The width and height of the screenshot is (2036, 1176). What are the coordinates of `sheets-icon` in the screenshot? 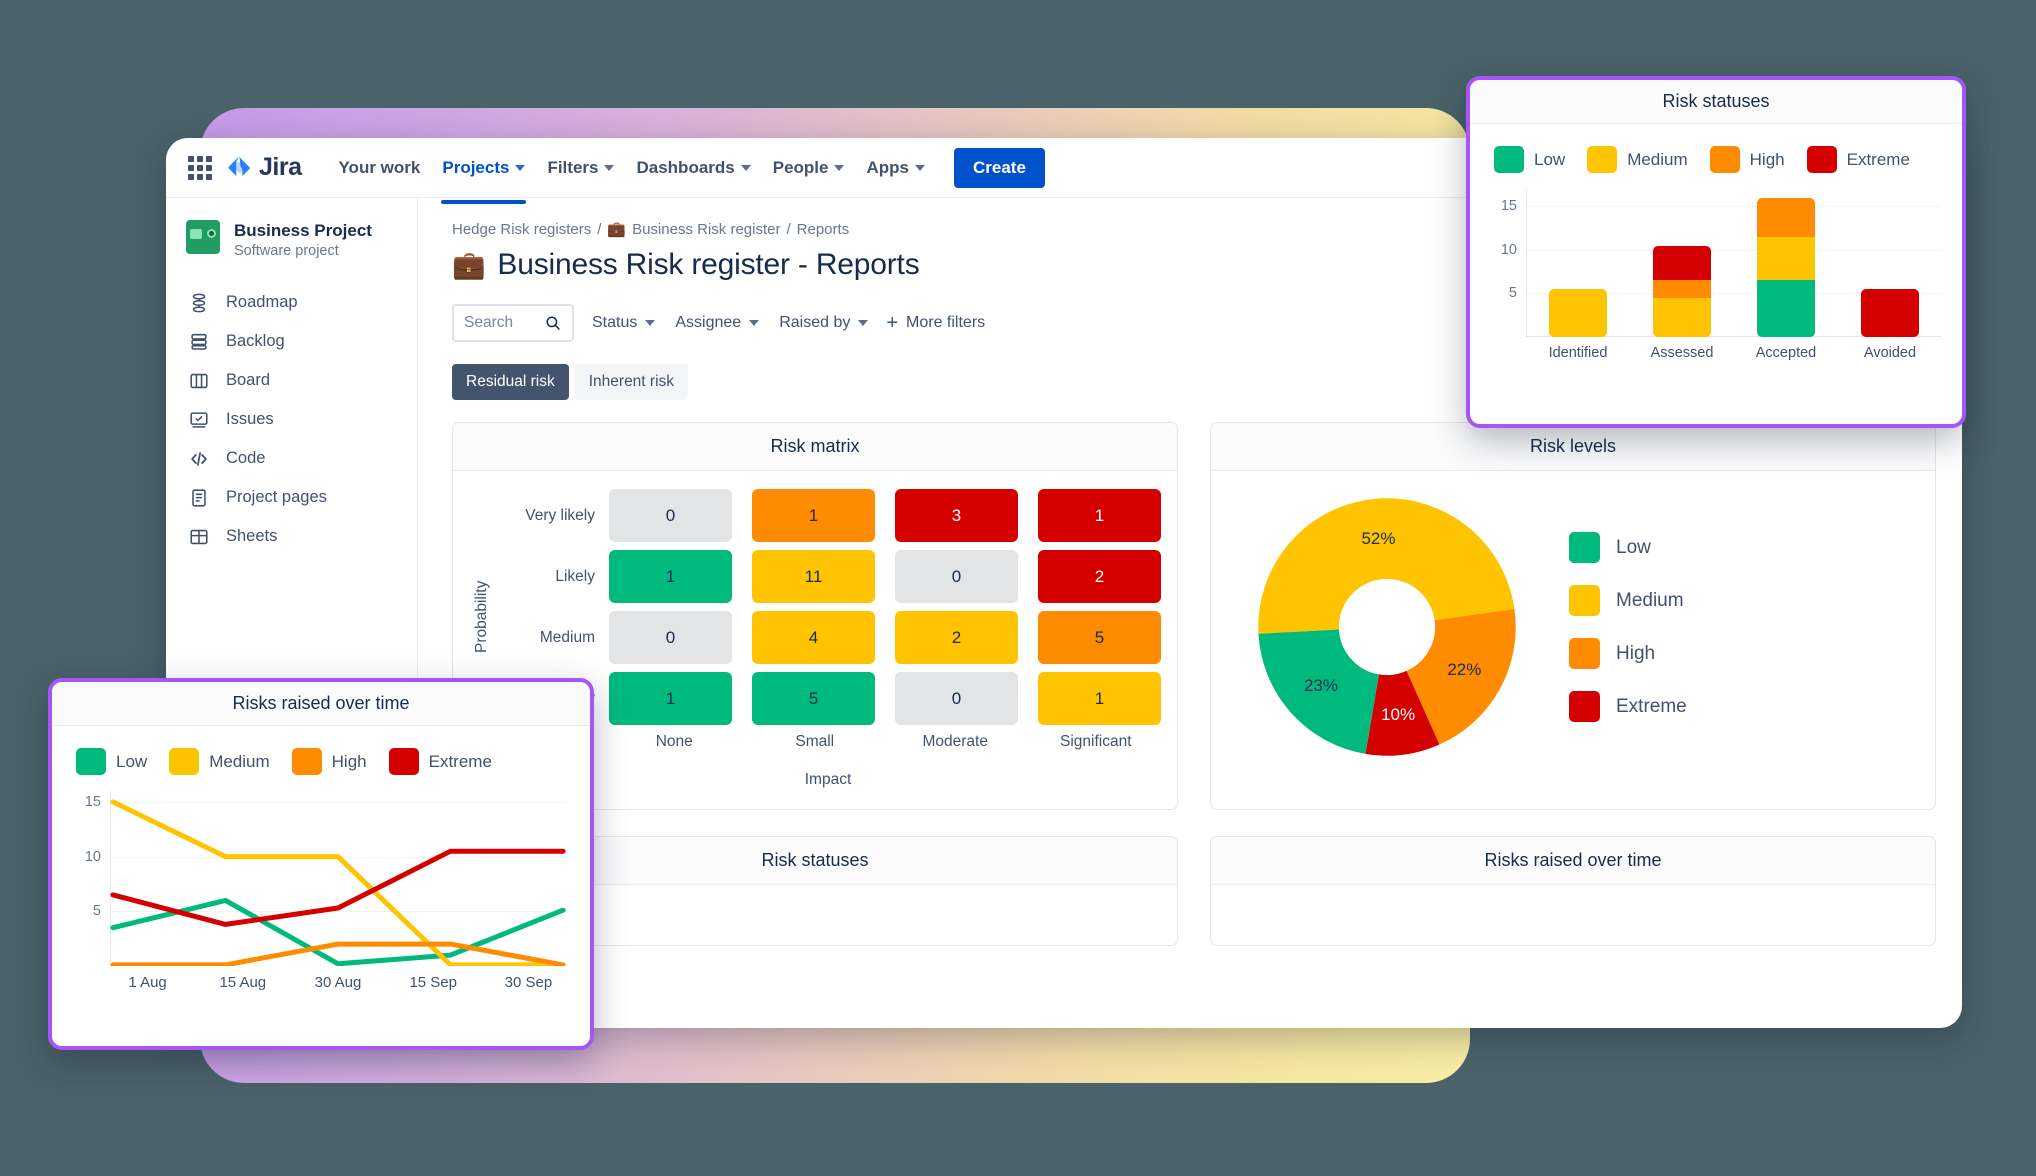 It's located at (199, 537).